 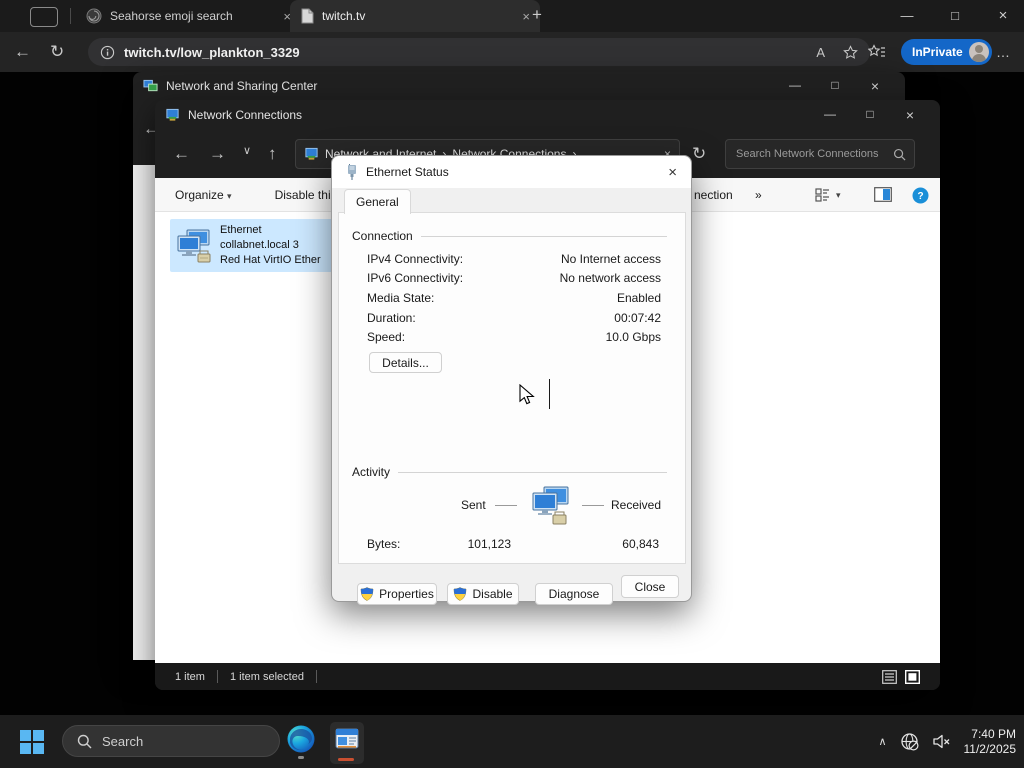 What do you see at coordinates (795, 86) in the screenshot?
I see `nsc-minimize-button: —` at bounding box center [795, 86].